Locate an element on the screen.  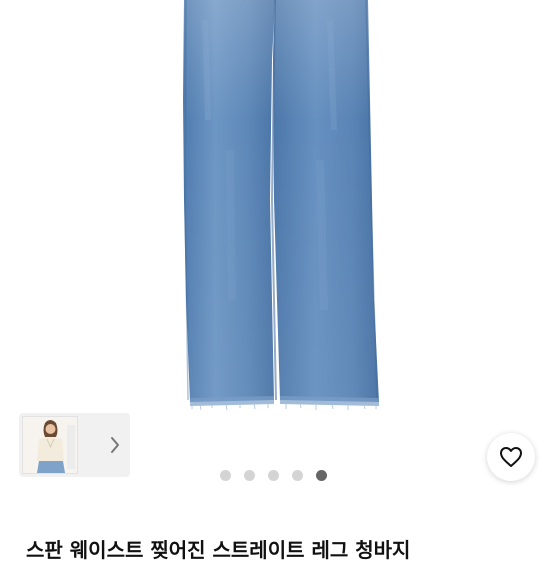
carousel-dot-active is located at coordinates (321, 475).